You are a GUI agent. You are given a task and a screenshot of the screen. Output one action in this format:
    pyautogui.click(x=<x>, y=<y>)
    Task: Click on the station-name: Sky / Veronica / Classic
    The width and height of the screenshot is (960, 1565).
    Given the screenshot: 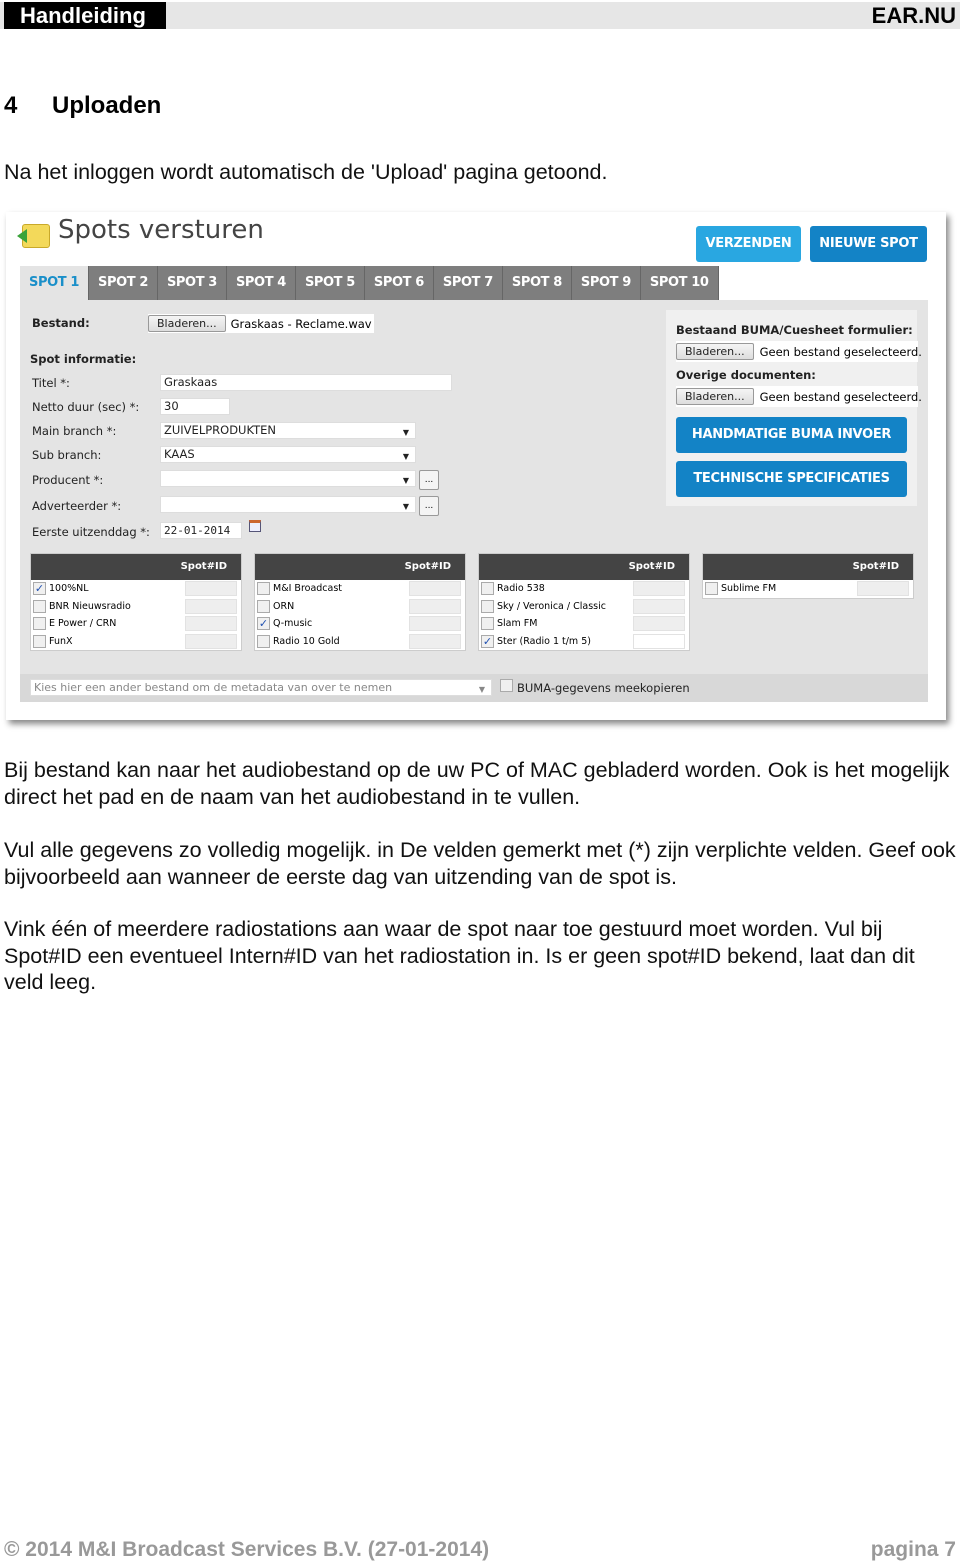 What is the action you would take?
    pyautogui.click(x=551, y=606)
    